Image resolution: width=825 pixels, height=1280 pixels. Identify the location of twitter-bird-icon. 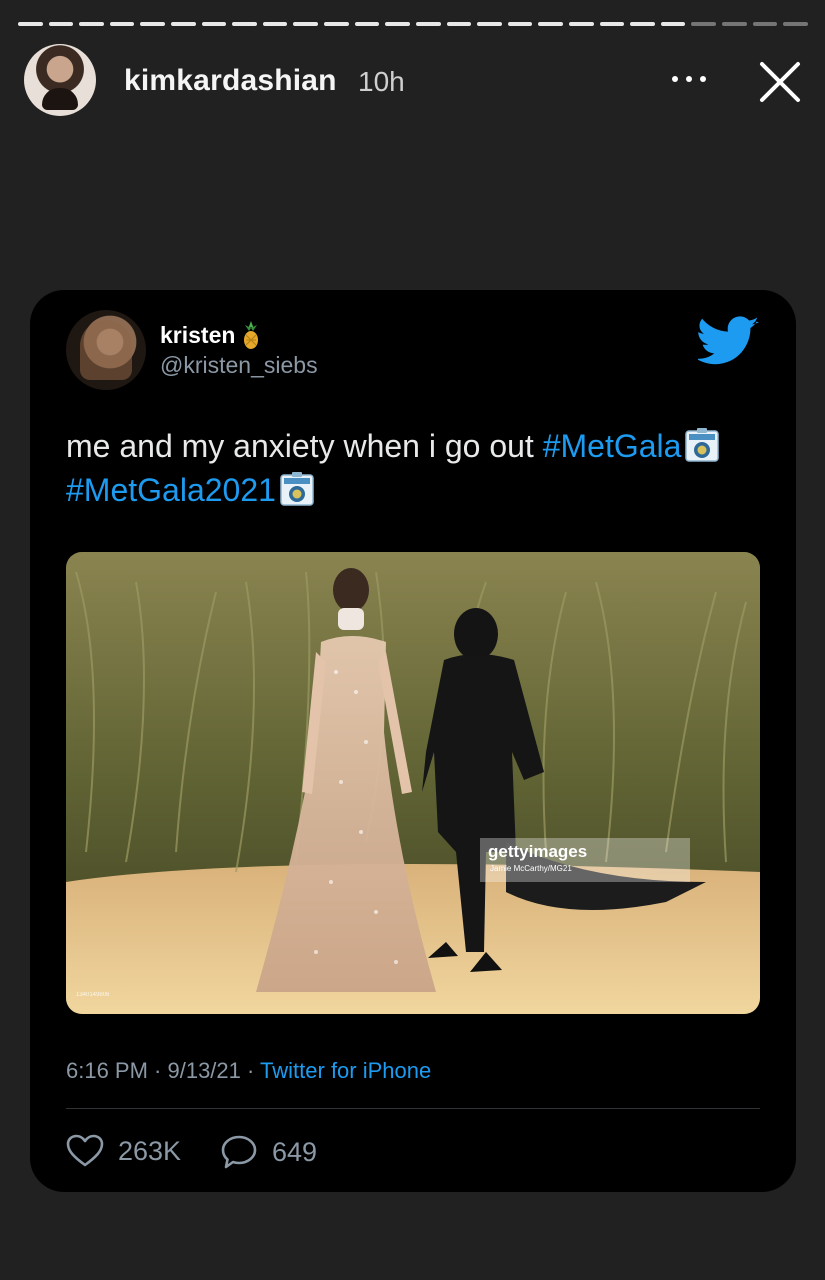
(728, 340).